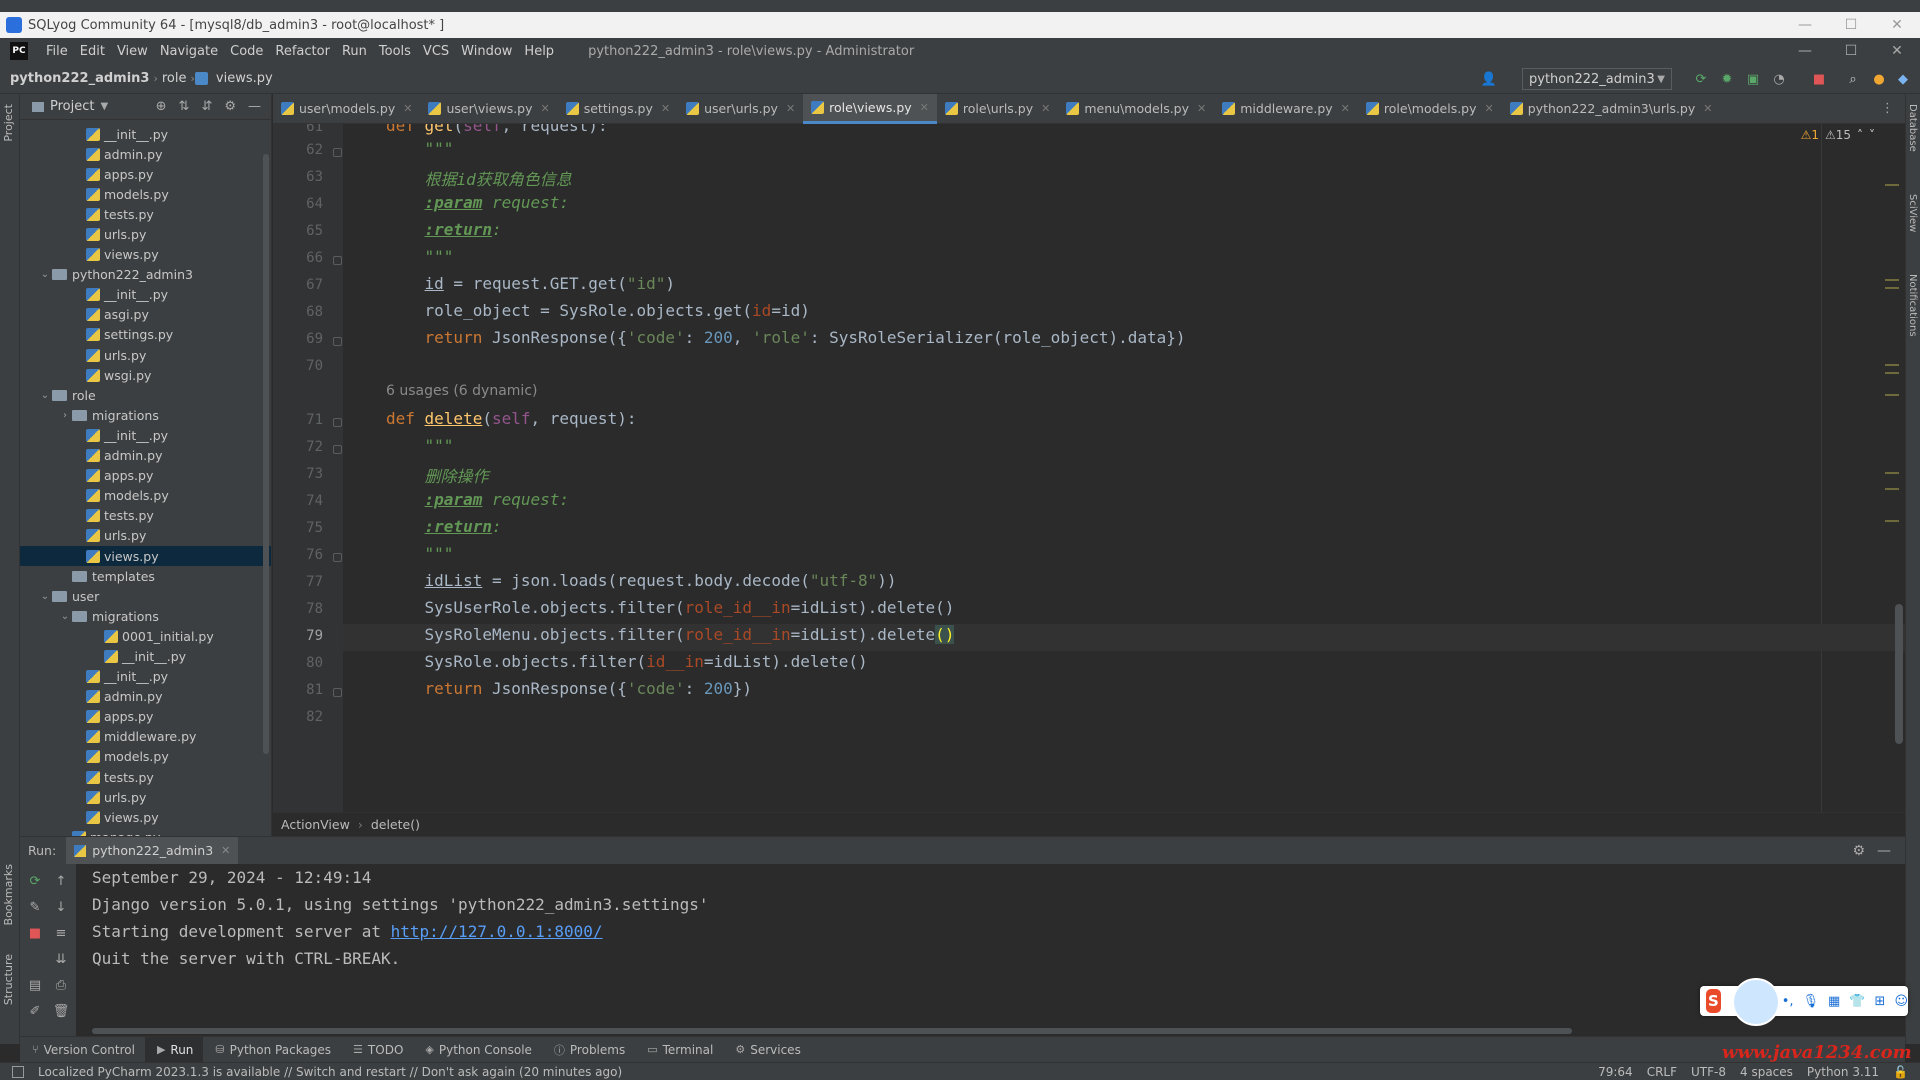  I want to click on breadcrumb-method: delete(), so click(395, 824).